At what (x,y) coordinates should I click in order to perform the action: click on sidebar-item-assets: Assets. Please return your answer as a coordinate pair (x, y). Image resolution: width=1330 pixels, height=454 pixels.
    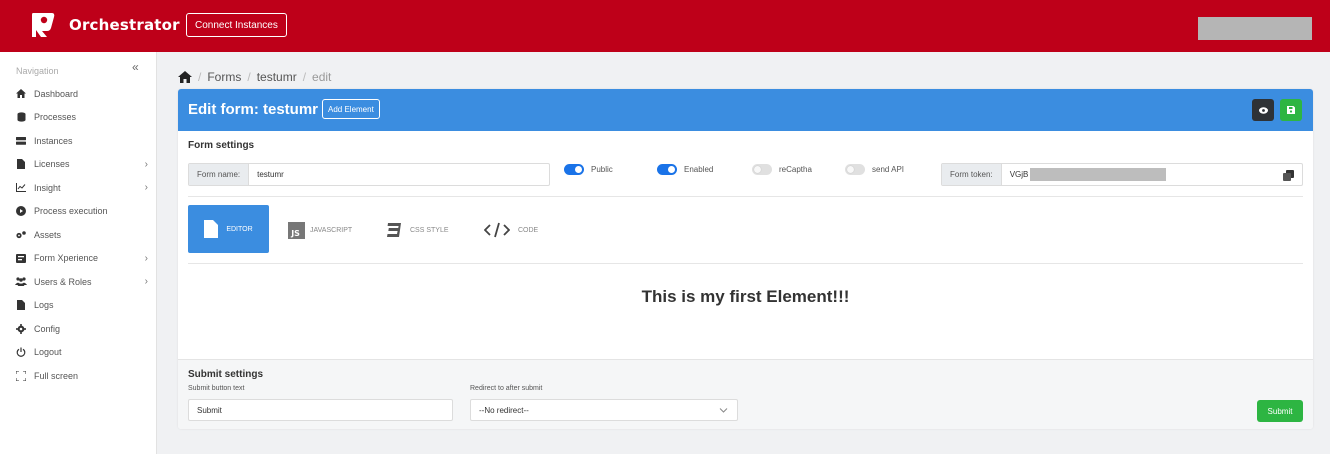
    Looking at the image, I should click on (84, 235).